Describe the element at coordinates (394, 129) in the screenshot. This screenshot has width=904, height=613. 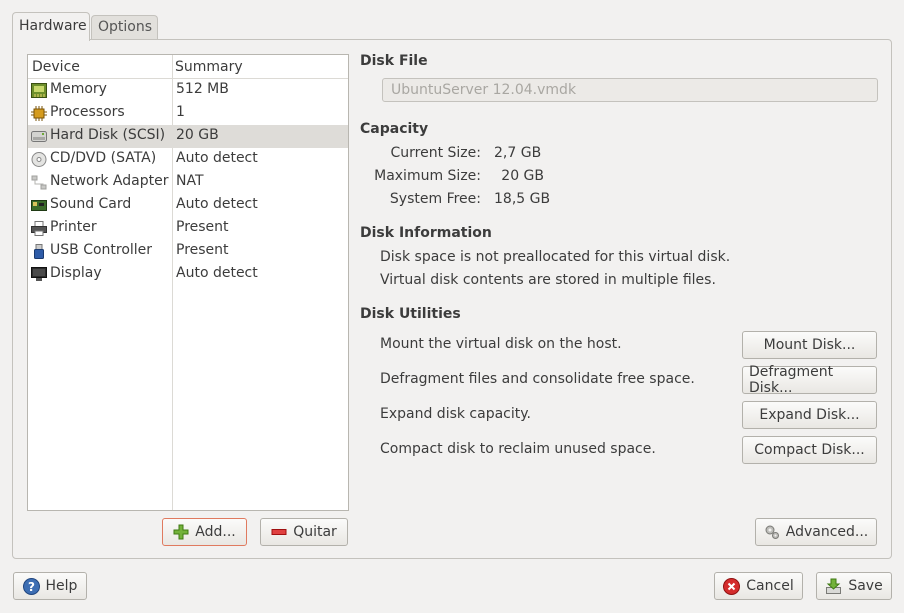
I see `capacity-title: Capacity` at that location.